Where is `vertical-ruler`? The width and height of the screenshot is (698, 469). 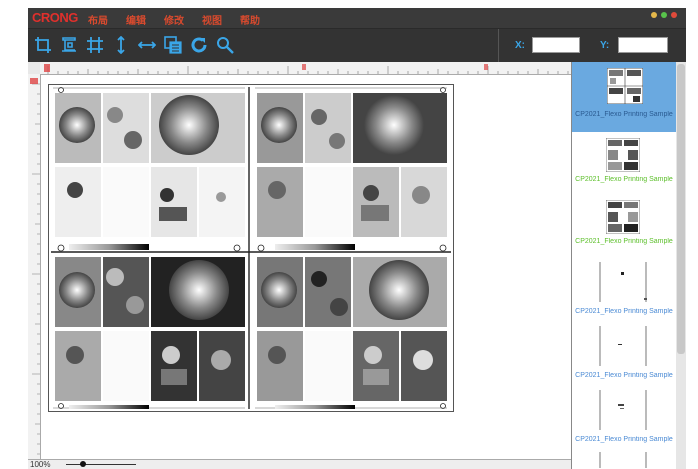 vertical-ruler is located at coordinates (34, 269).